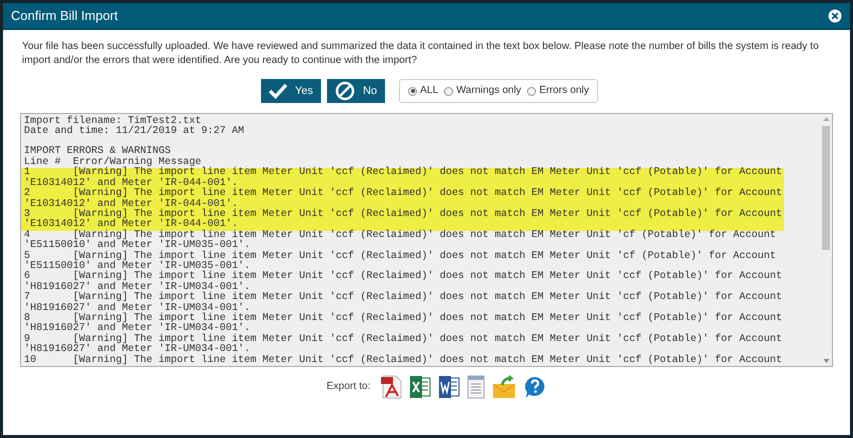 This screenshot has width=853, height=438. What do you see at coordinates (534, 387) in the screenshot?
I see `help-icon` at bounding box center [534, 387].